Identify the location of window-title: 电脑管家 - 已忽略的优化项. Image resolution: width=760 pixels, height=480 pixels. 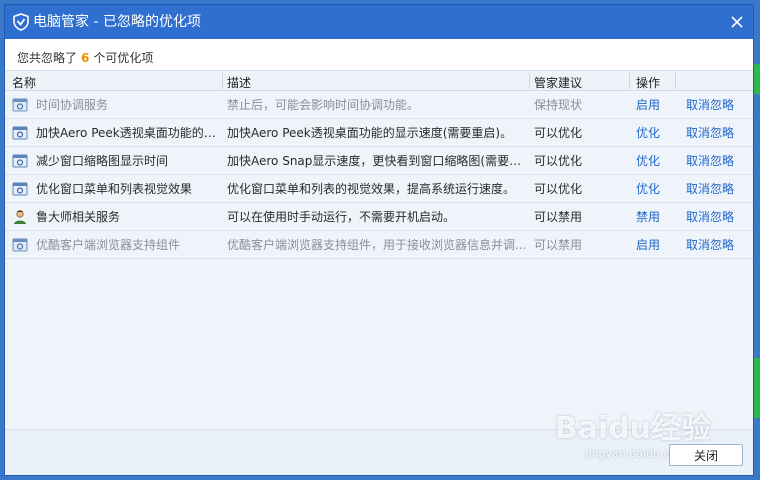
(117, 22).